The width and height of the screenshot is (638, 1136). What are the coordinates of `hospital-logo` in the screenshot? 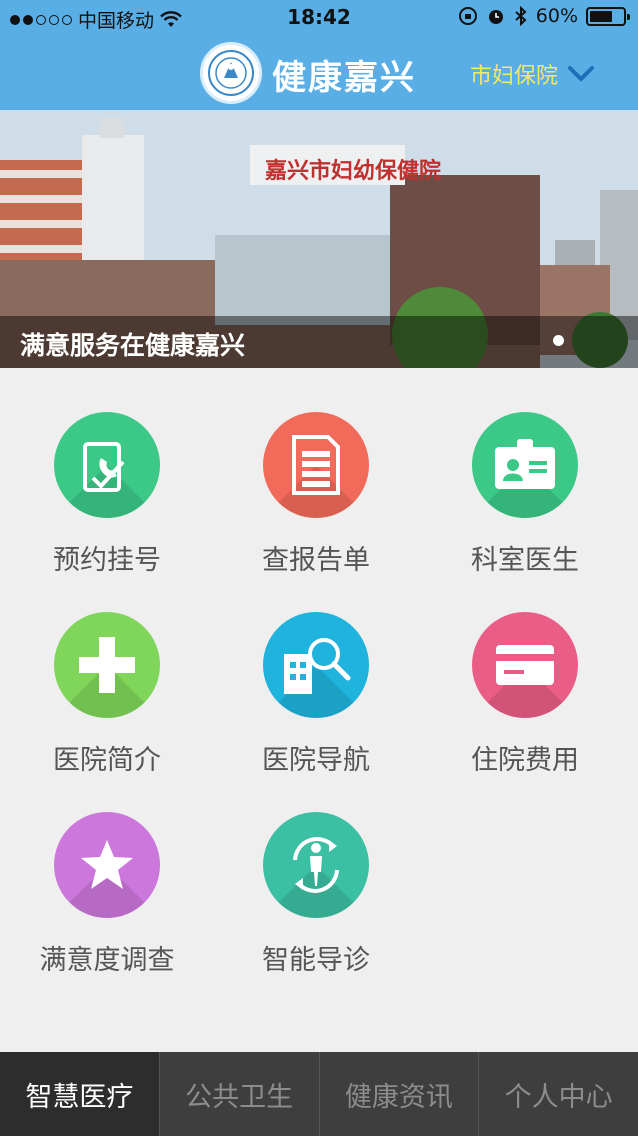 It's located at (231, 73).